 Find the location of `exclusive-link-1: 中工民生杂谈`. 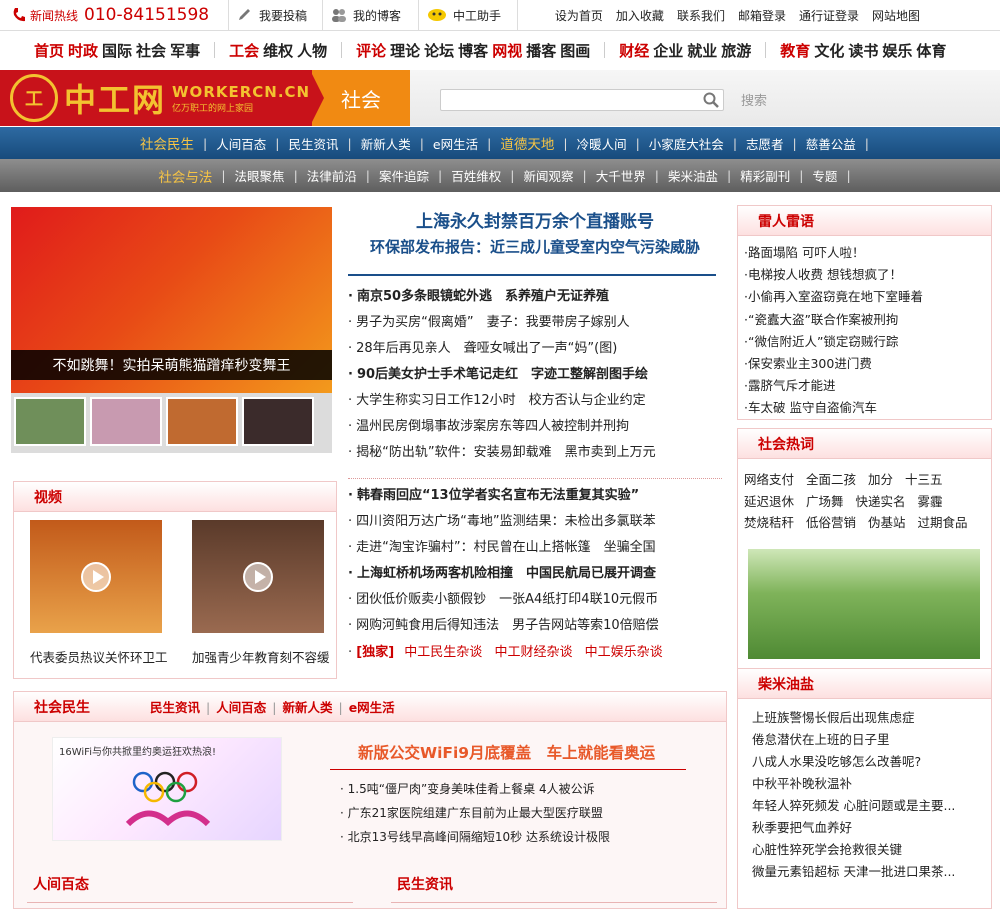

exclusive-link-1: 中工民生杂谈 is located at coordinates (443, 652).